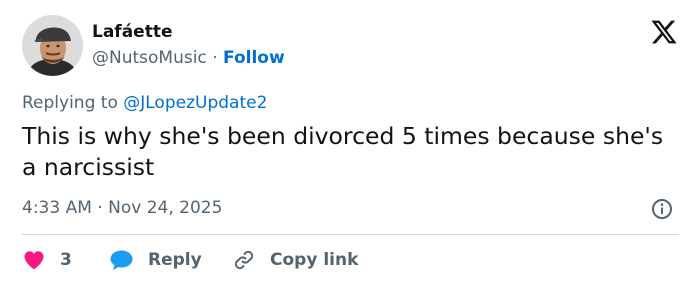 This screenshot has height=287, width=700. I want to click on replying-prefix: Replying to, so click(73, 103).